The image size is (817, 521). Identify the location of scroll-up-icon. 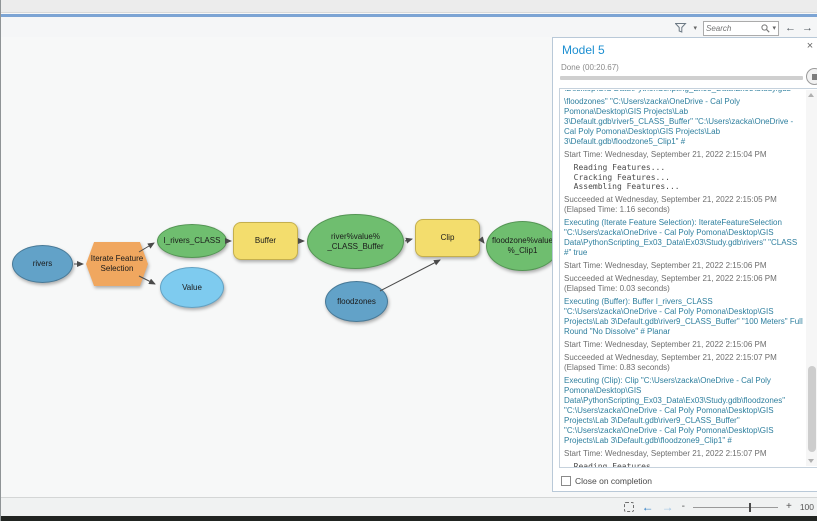
(811, 95).